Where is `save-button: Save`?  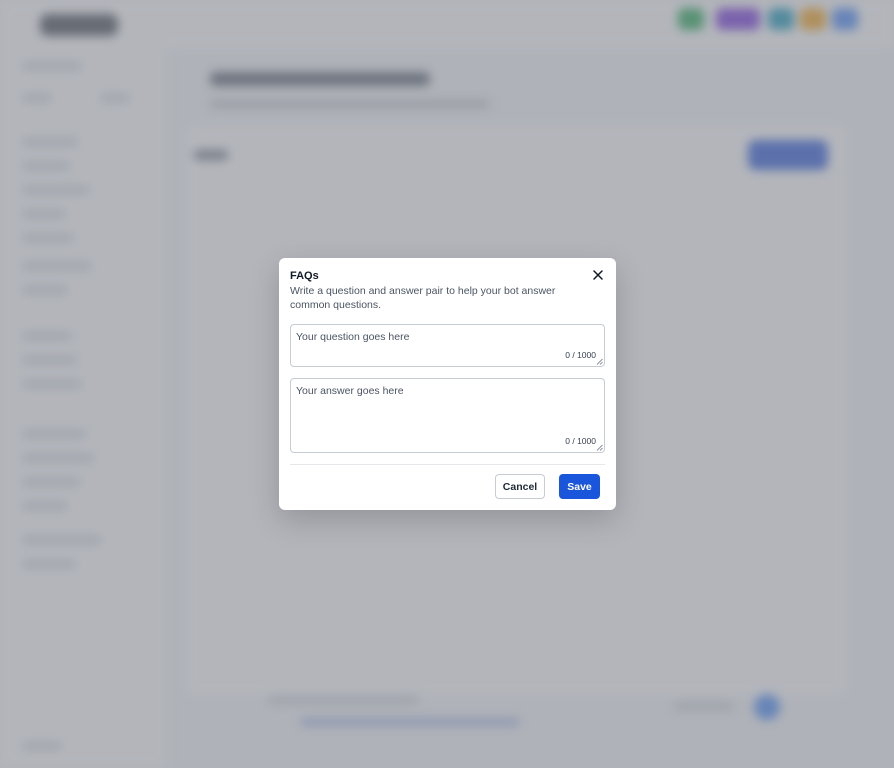
save-button: Save is located at coordinates (579, 486).